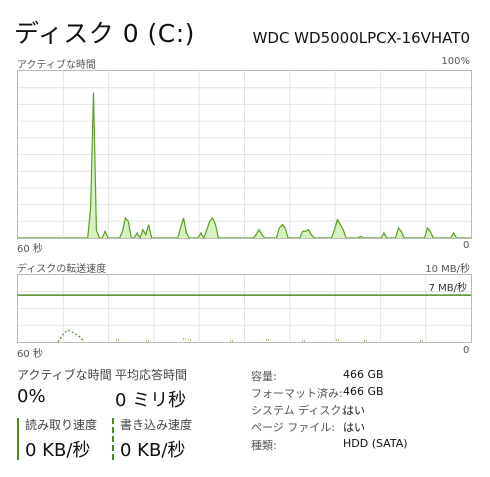  What do you see at coordinates (466, 245) in the screenshot?
I see `active-time-x-right: 0` at bounding box center [466, 245].